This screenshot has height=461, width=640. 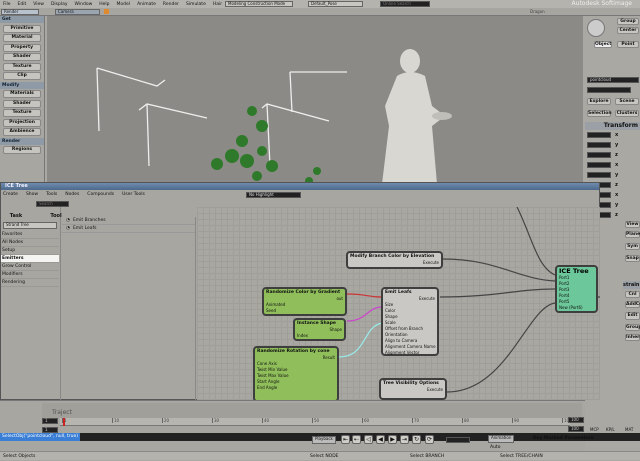 What do you see at coordinates (392, 439) in the screenshot?
I see `play-icon: ▶` at bounding box center [392, 439].